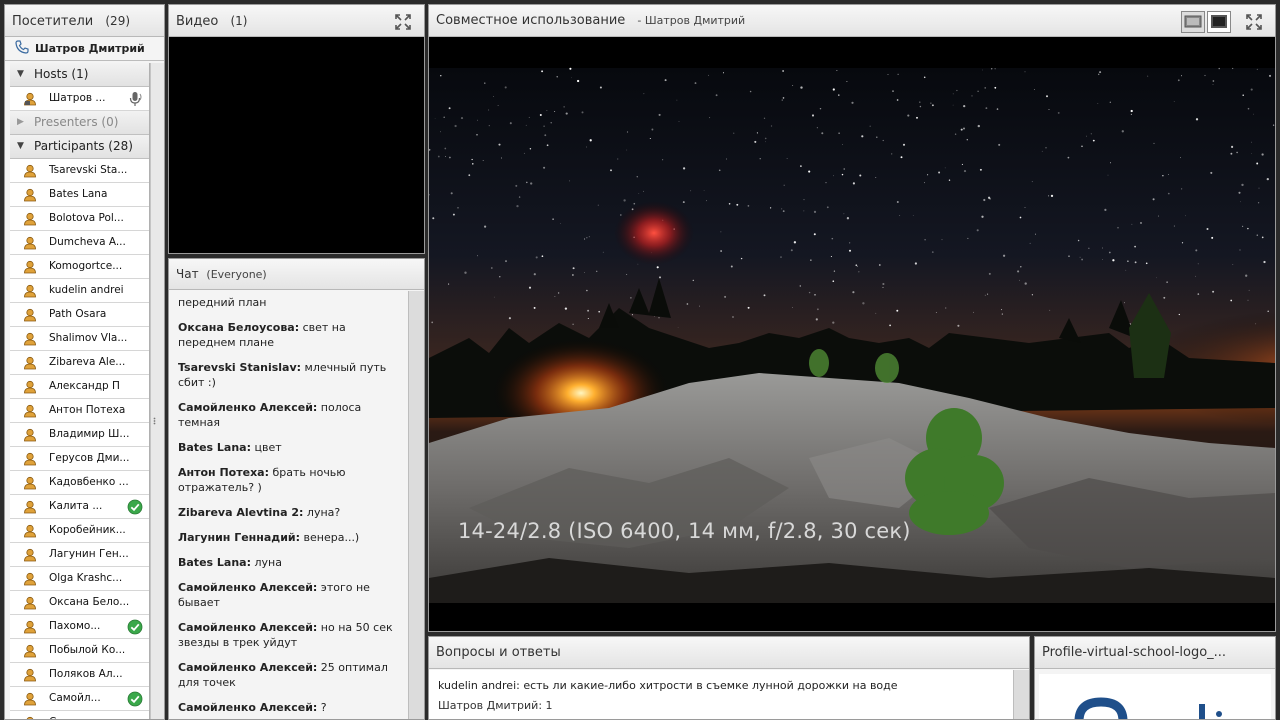 The image size is (1280, 720). I want to click on participant-name: Path Osara, so click(78, 314).